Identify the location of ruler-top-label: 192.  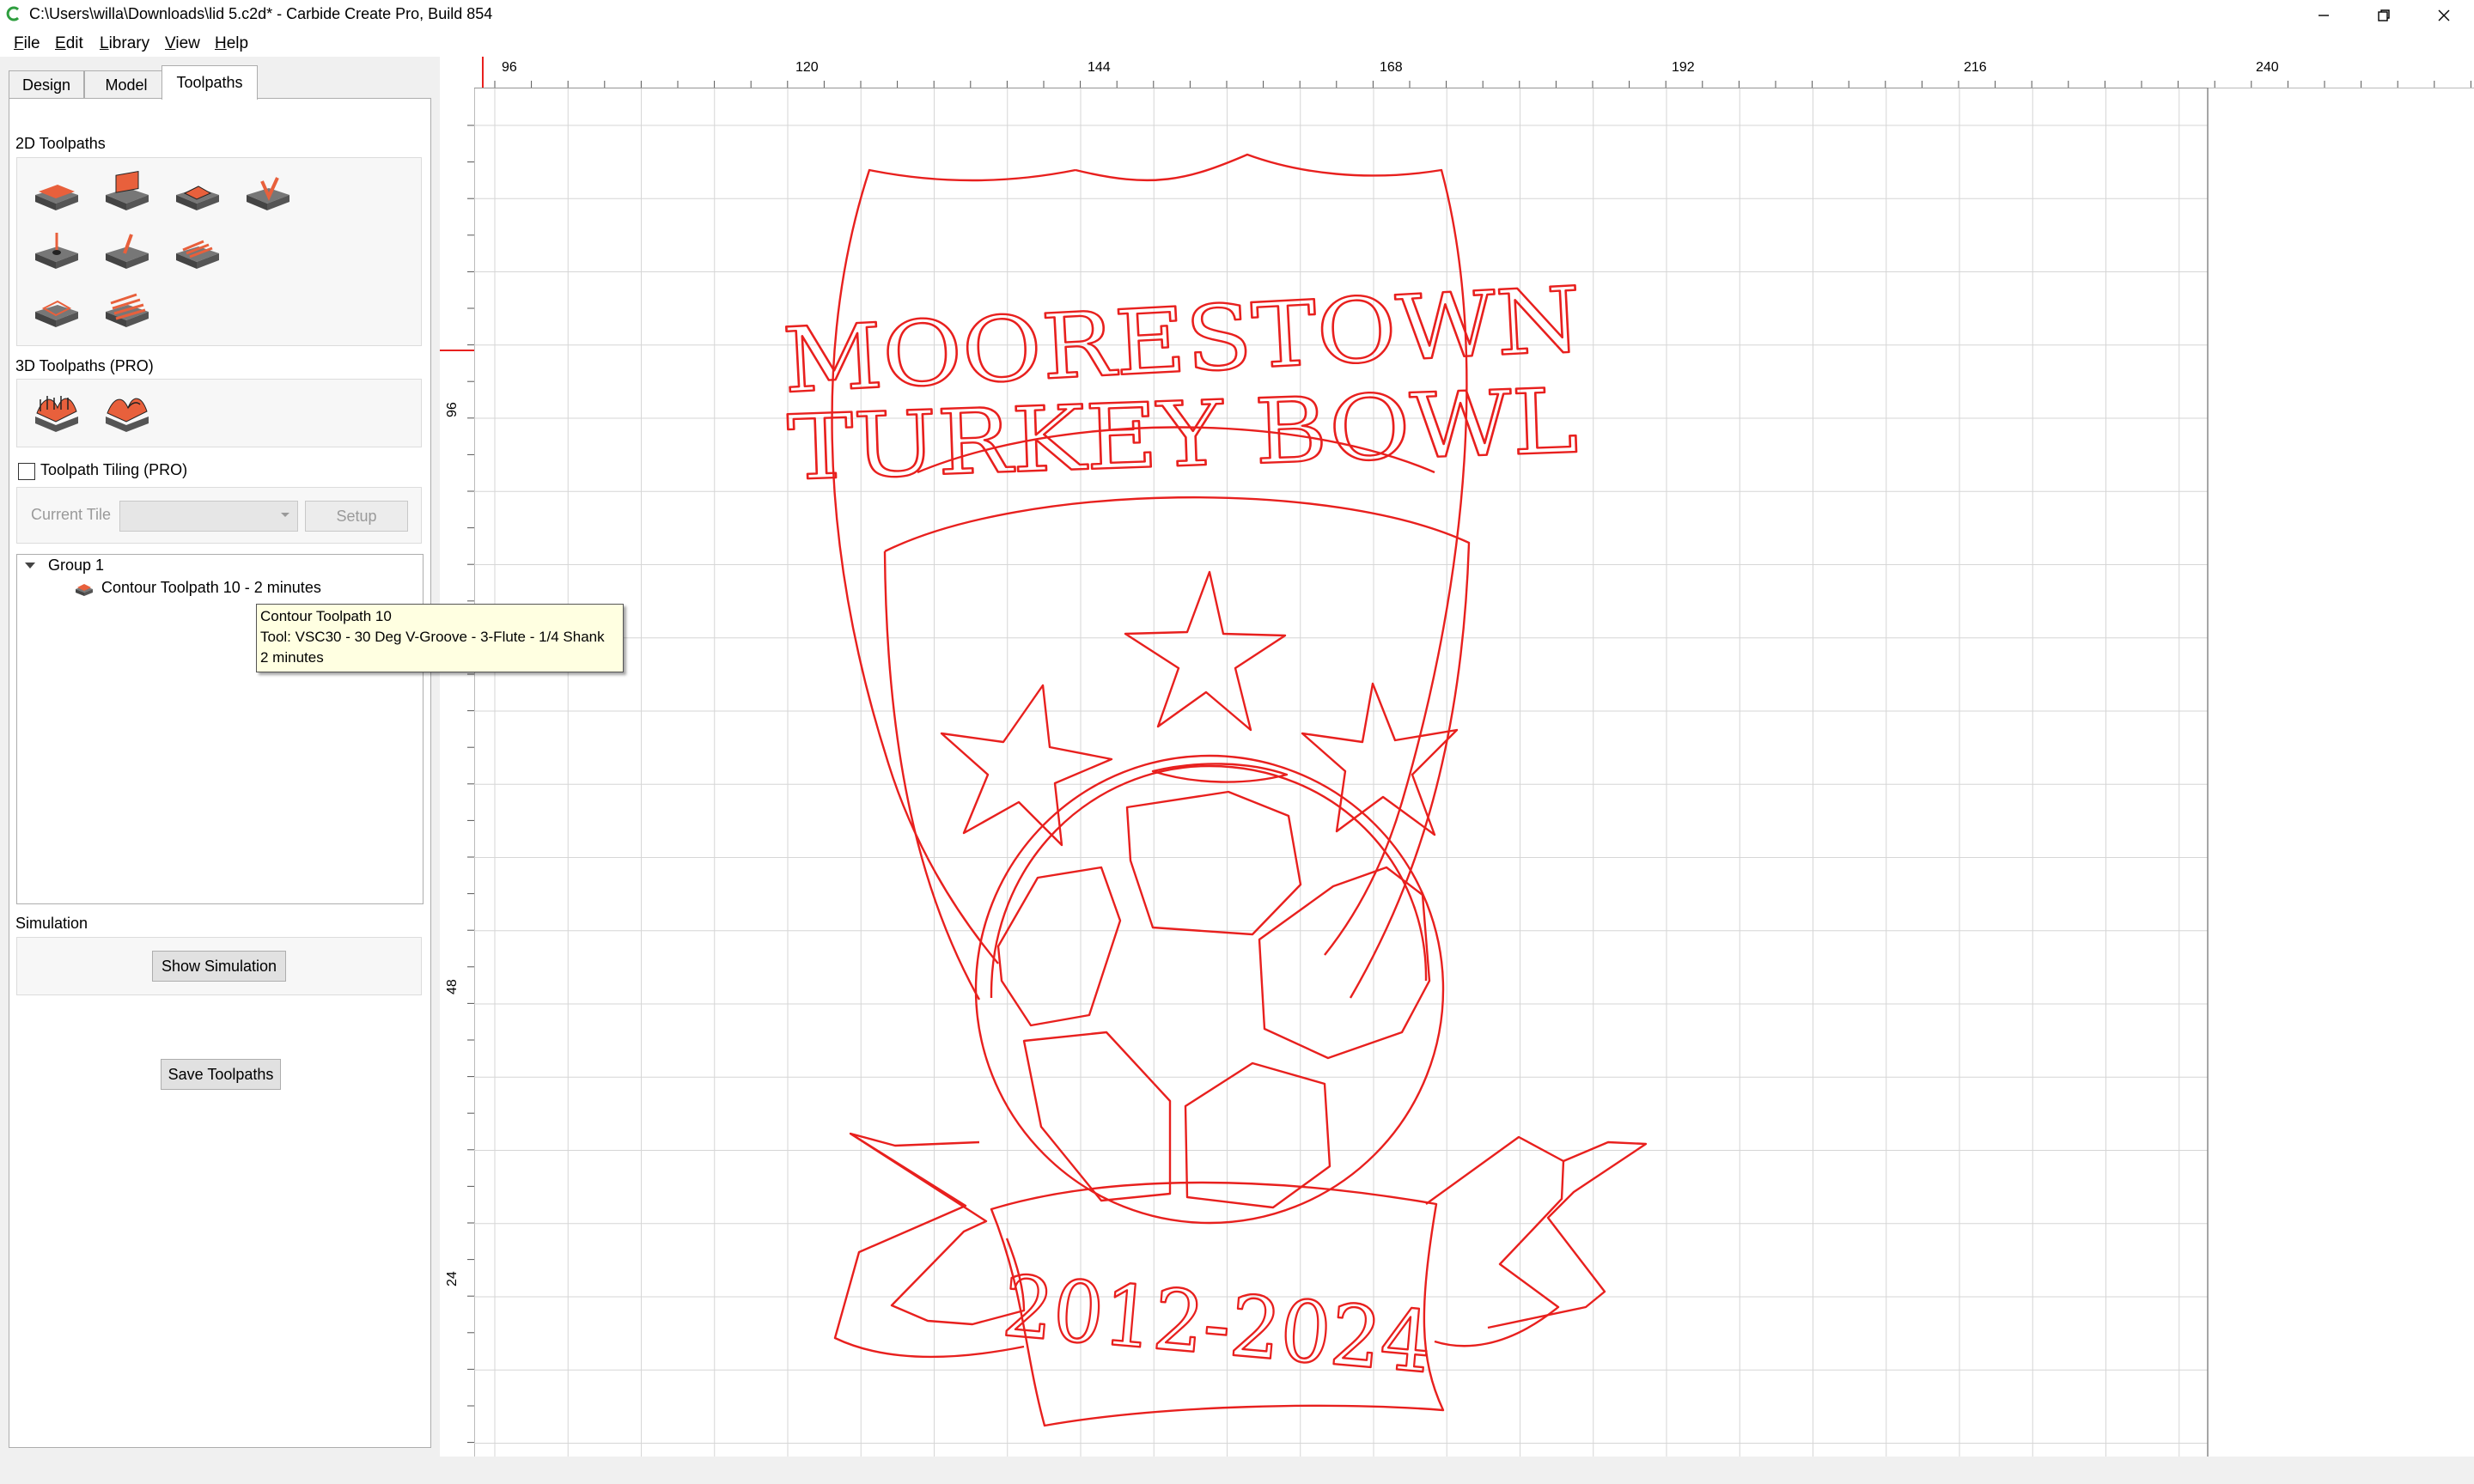
(1683, 67).